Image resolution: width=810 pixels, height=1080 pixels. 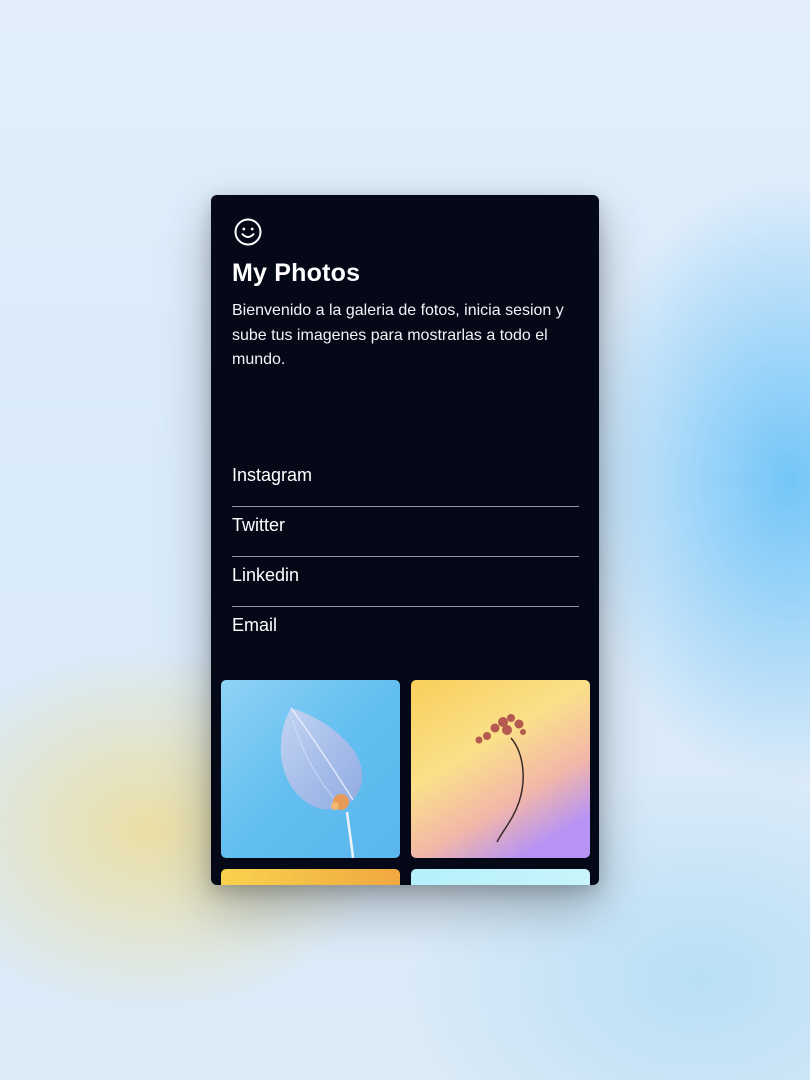 What do you see at coordinates (248, 232) in the screenshot?
I see `smile-icon` at bounding box center [248, 232].